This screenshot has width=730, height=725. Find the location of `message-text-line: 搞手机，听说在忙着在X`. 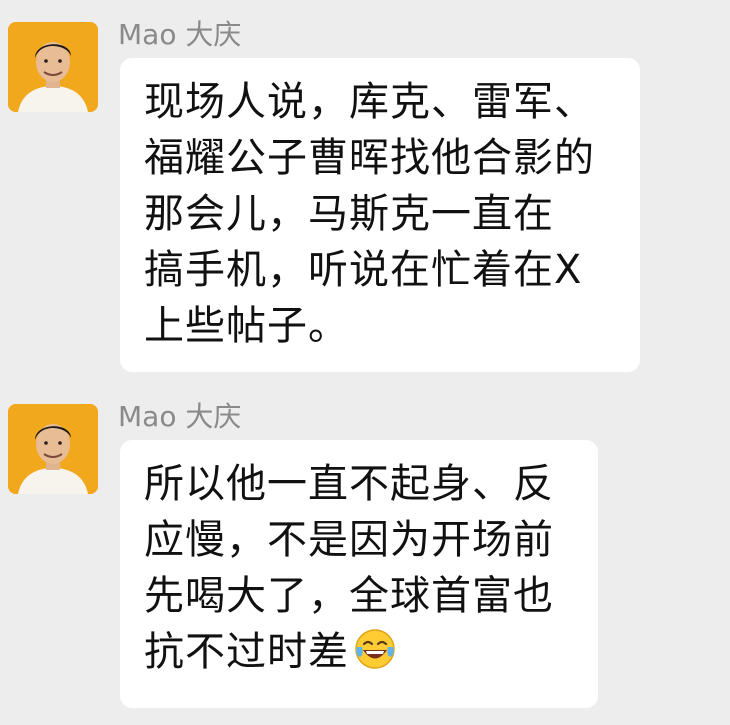

message-text-line: 搞手机，听说在忙着在X is located at coordinates (363, 270).